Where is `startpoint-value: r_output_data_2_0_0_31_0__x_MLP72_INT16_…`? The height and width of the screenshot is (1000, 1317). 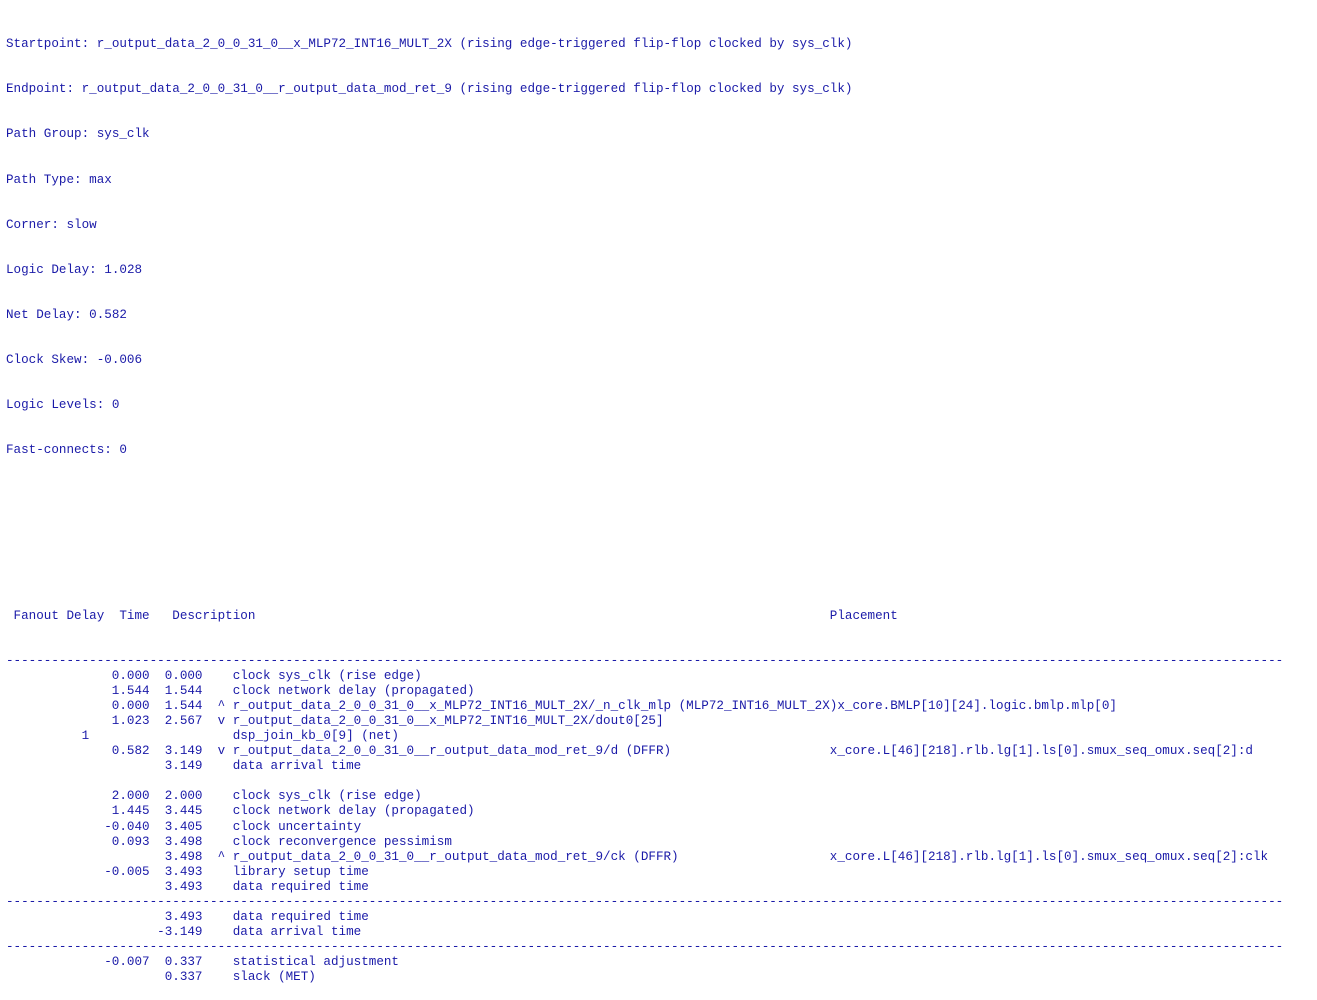
startpoint-value: r_output_data_2_0_0_31_0__x_MLP72_INT16_… is located at coordinates (474, 44).